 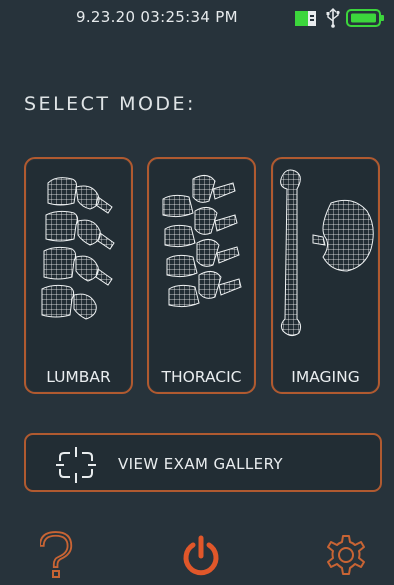 I want to click on lumbar-mode-button: LUMBAR, so click(x=78, y=275).